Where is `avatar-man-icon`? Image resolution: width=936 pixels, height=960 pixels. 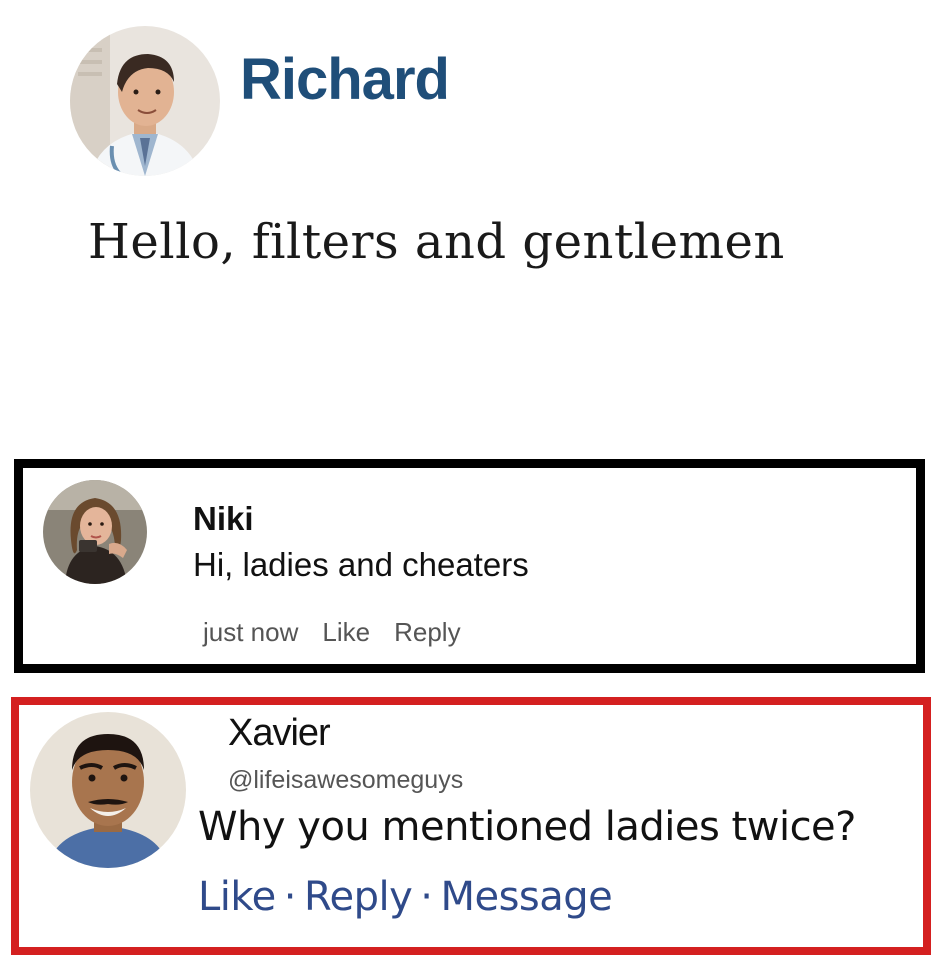 avatar-man-icon is located at coordinates (108, 790).